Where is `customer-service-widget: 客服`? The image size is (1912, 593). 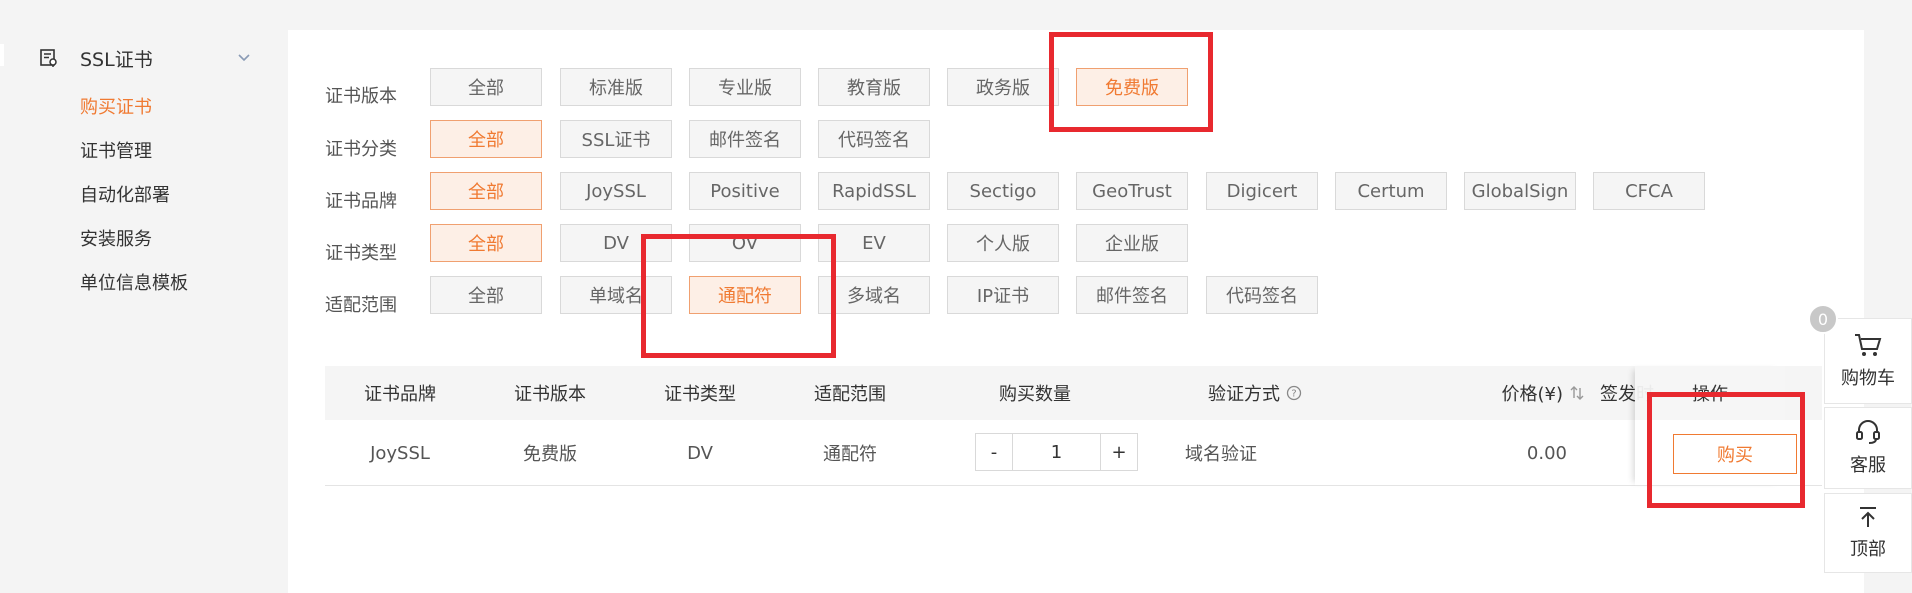
customer-service-widget: 客服 is located at coordinates (1868, 448).